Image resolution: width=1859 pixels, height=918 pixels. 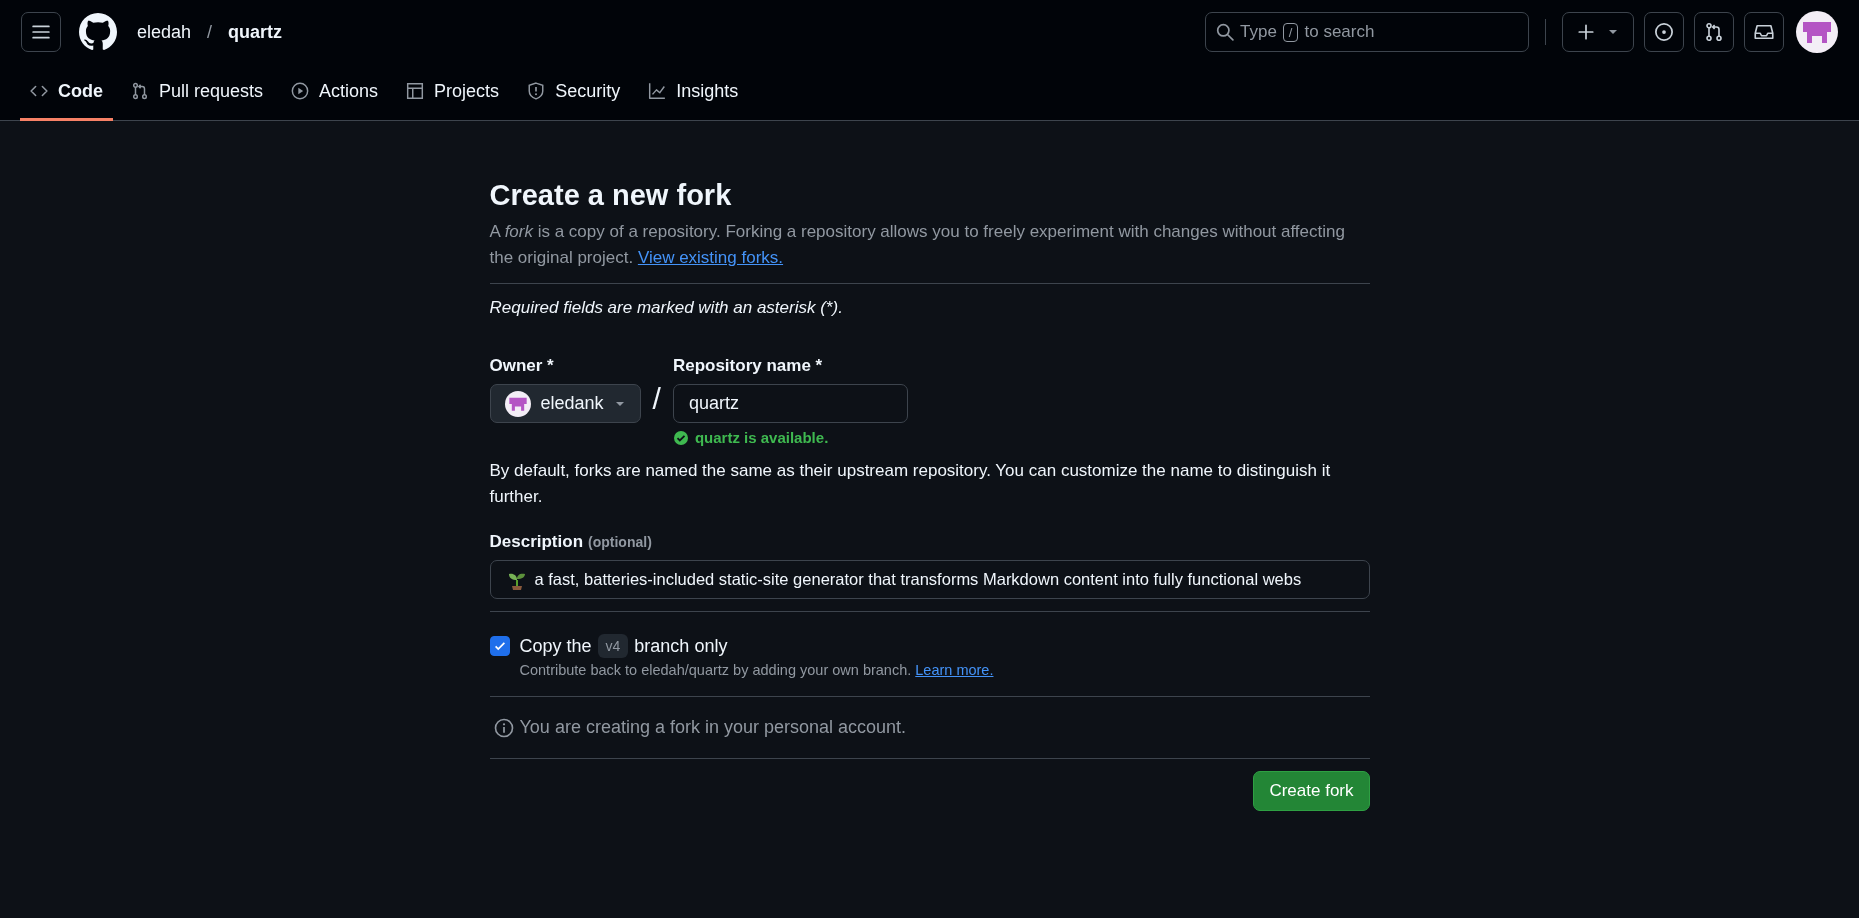 What do you see at coordinates (1613, 32) in the screenshot?
I see `caret-icon` at bounding box center [1613, 32].